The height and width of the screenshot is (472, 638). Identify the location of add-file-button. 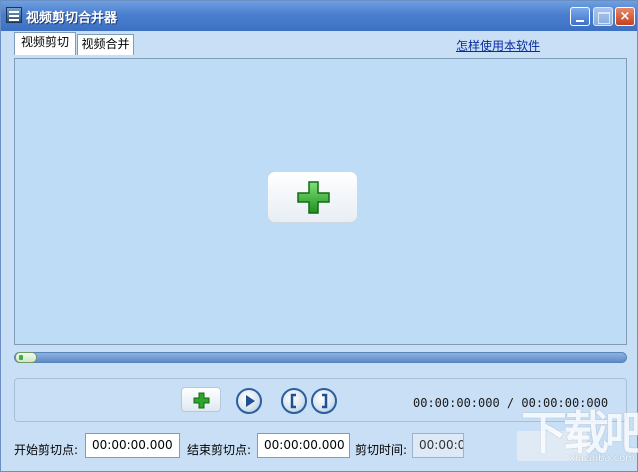
(201, 399).